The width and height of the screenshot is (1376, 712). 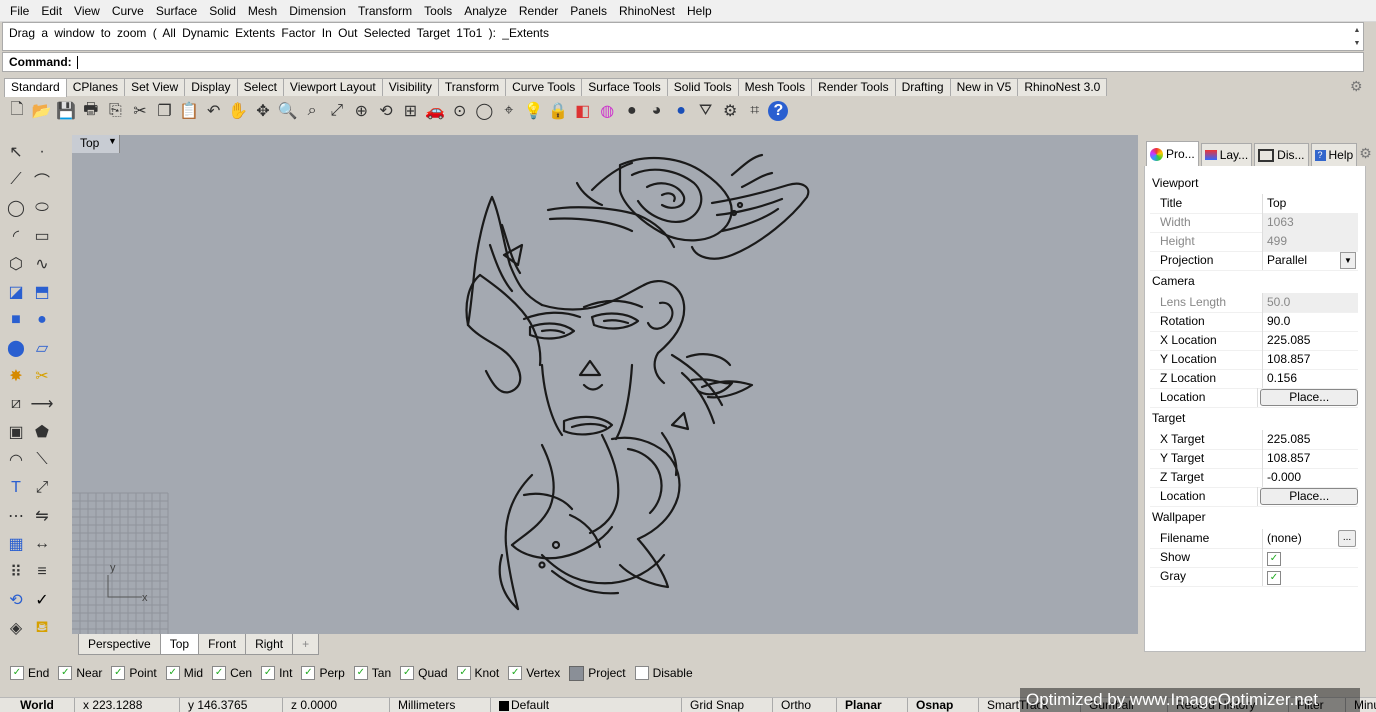 What do you see at coordinates (214, 111) in the screenshot?
I see `undo-icon: ↶` at bounding box center [214, 111].